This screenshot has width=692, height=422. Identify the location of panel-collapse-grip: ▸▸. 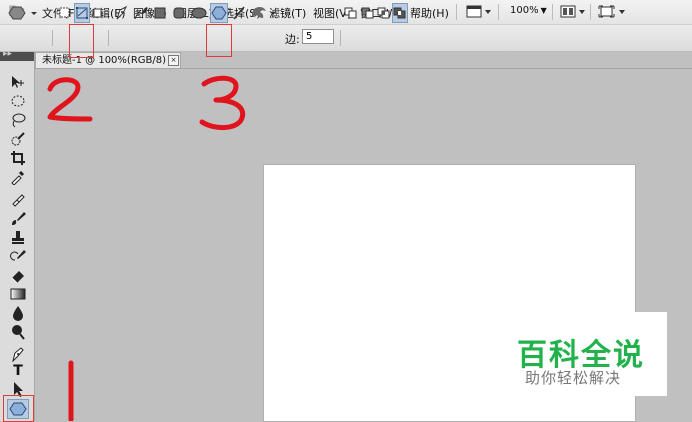
(17, 55).